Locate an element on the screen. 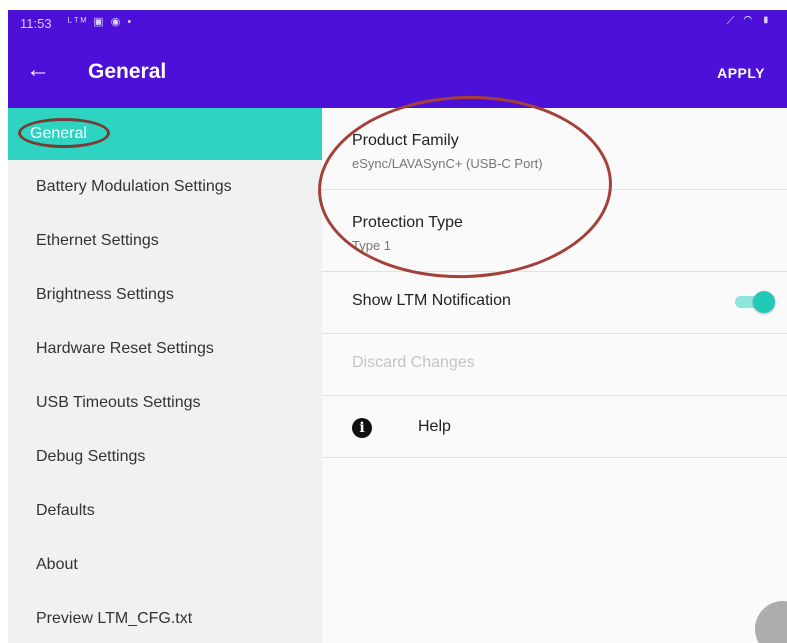 The width and height of the screenshot is (787, 643). sidebar-item-general: General is located at coordinates (165, 134).